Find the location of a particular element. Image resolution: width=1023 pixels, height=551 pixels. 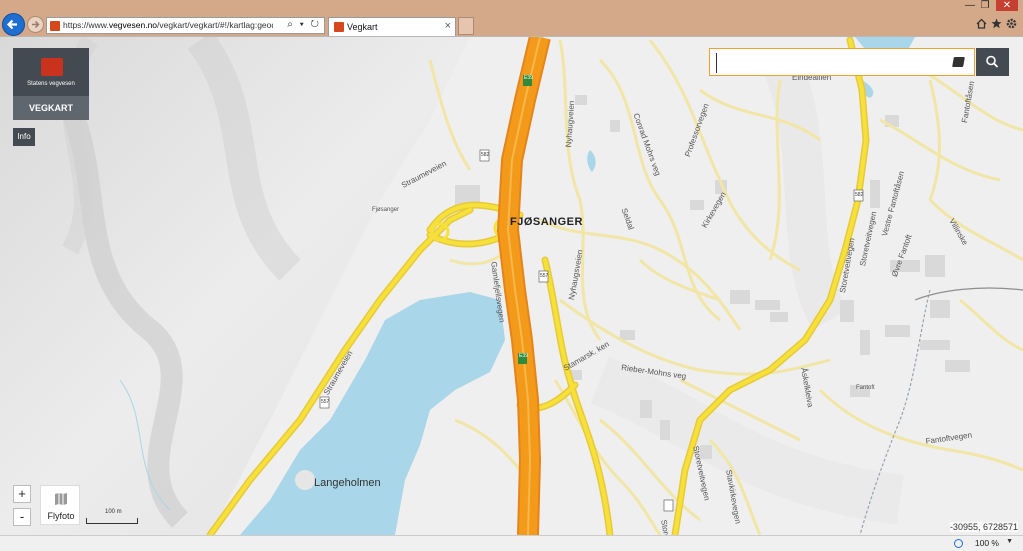

statens-vegvesen-logo-icon is located at coordinates (52, 67).